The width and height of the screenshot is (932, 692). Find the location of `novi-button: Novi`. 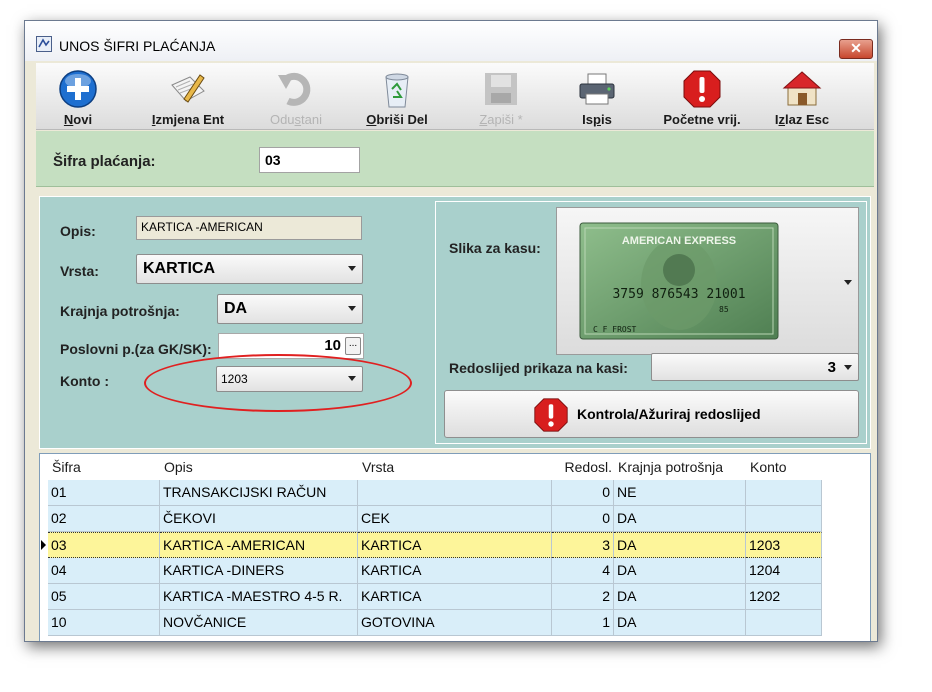

novi-button: Novi is located at coordinates (78, 95).